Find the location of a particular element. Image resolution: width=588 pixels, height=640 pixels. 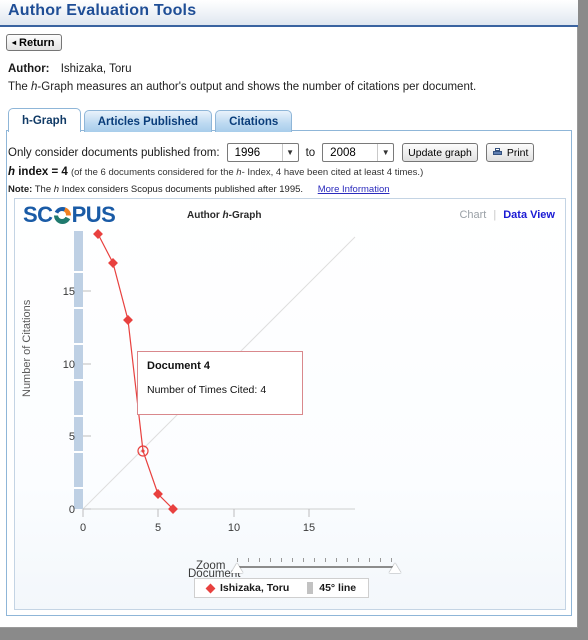

scopus-logo: SC PUS is located at coordinates (69, 214).